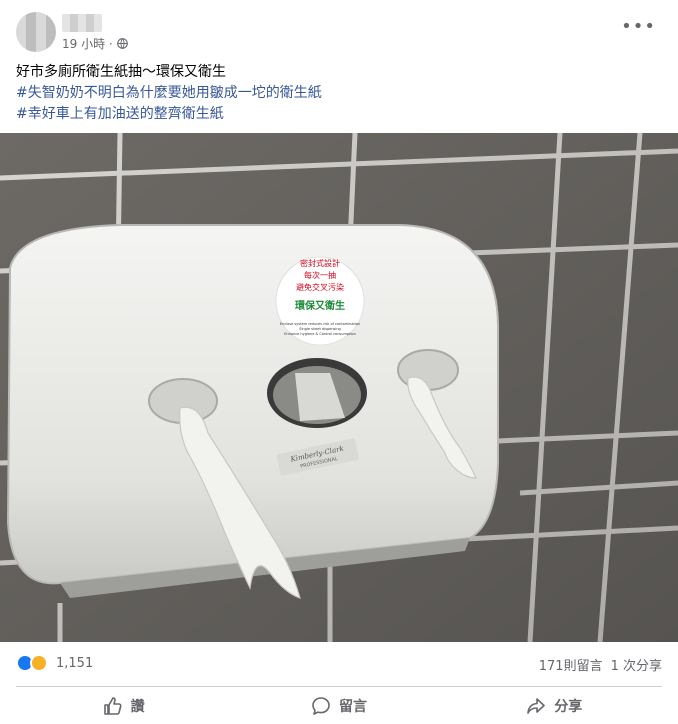 This screenshot has height=724, width=678. I want to click on reaction-count: 1,151, so click(74, 663).